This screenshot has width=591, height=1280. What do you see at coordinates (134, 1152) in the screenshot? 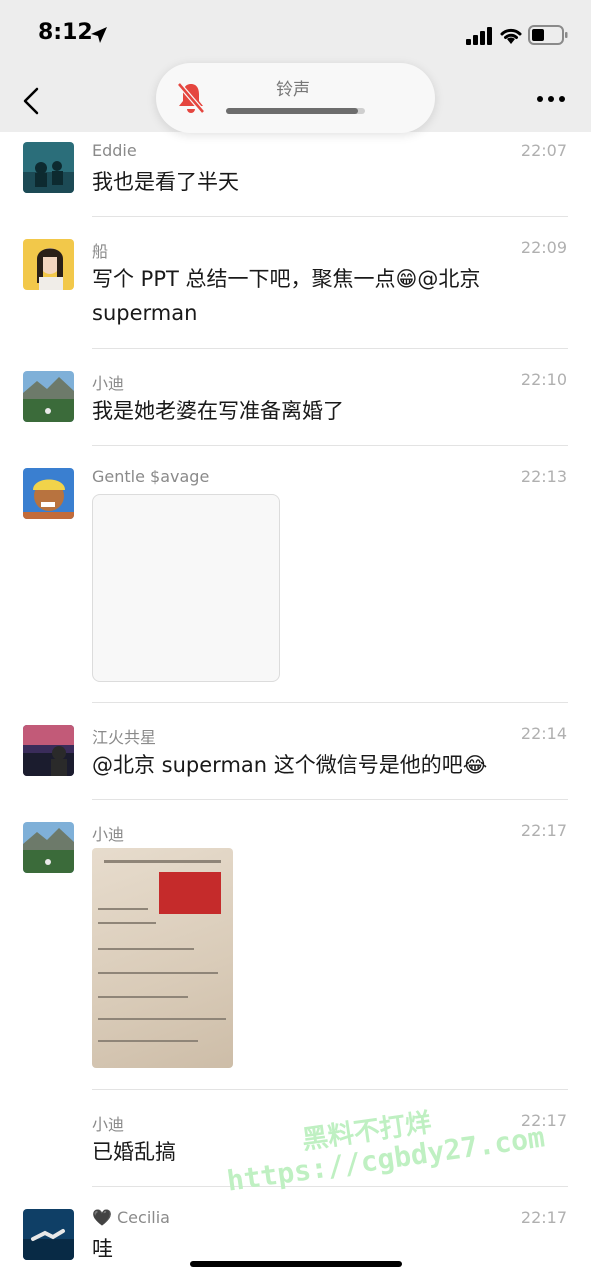
I see `message-text: 已婚乱搞` at bounding box center [134, 1152].